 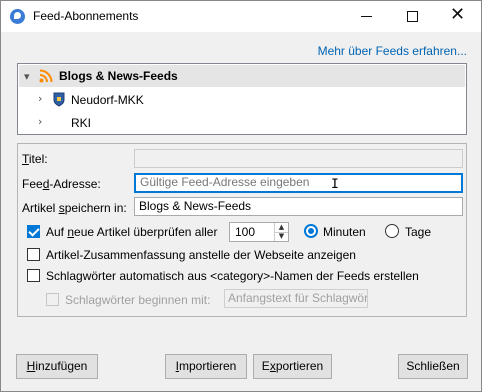 I want to click on tag-prefix-label: Schlagwörter beginnen mit:, so click(x=138, y=300).